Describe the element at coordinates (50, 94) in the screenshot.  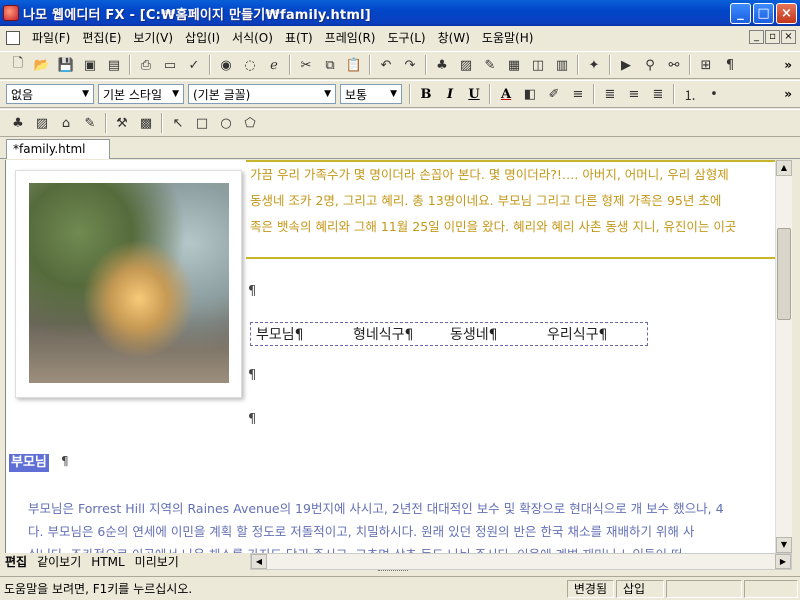
I see `paragraph-style-select: 없음 ▼` at that location.